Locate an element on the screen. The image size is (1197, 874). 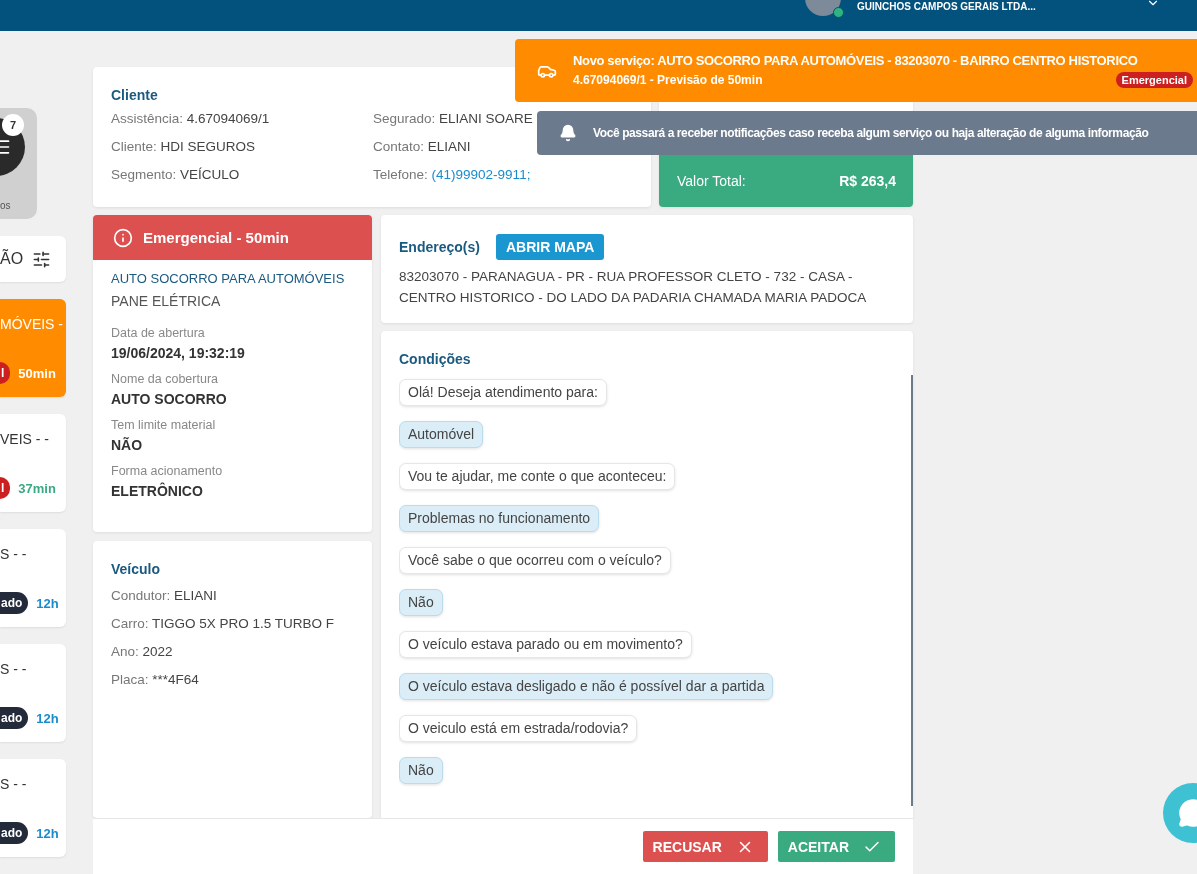
new-service-toast: Novo serviço: AUTO SOCORRO PARA AUTOMÓVEIS - 83203070 - BAIRRO CENTRO HISTORICO 4.67094069/1 - Previsão de 50min Emergencial is located at coordinates (856, 70).